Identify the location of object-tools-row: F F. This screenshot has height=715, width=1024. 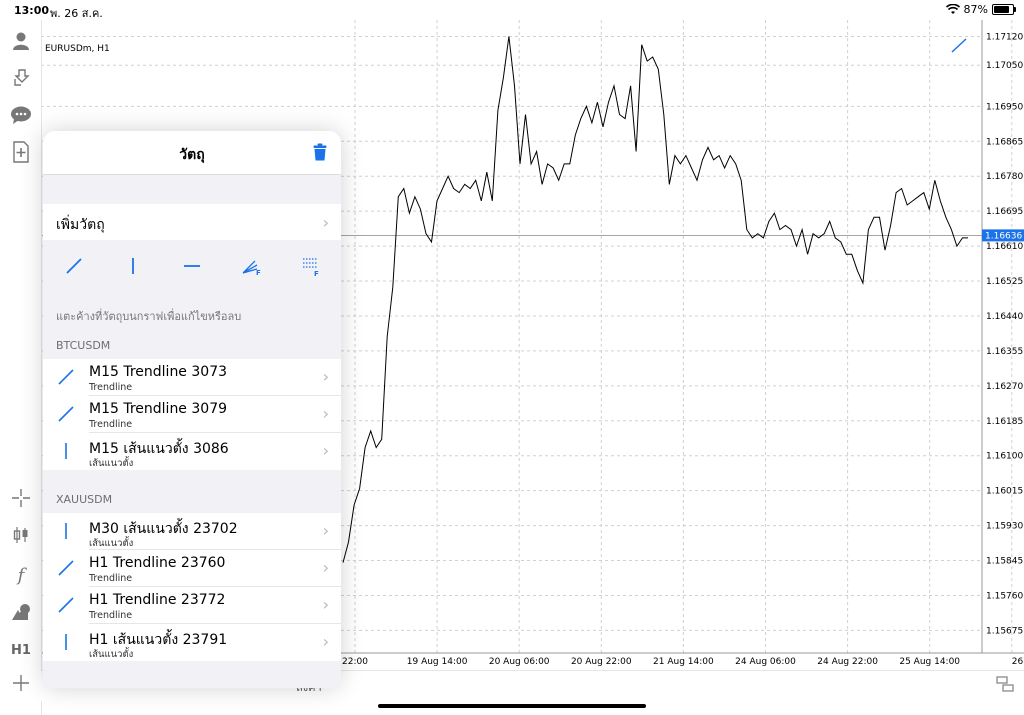
(192, 266).